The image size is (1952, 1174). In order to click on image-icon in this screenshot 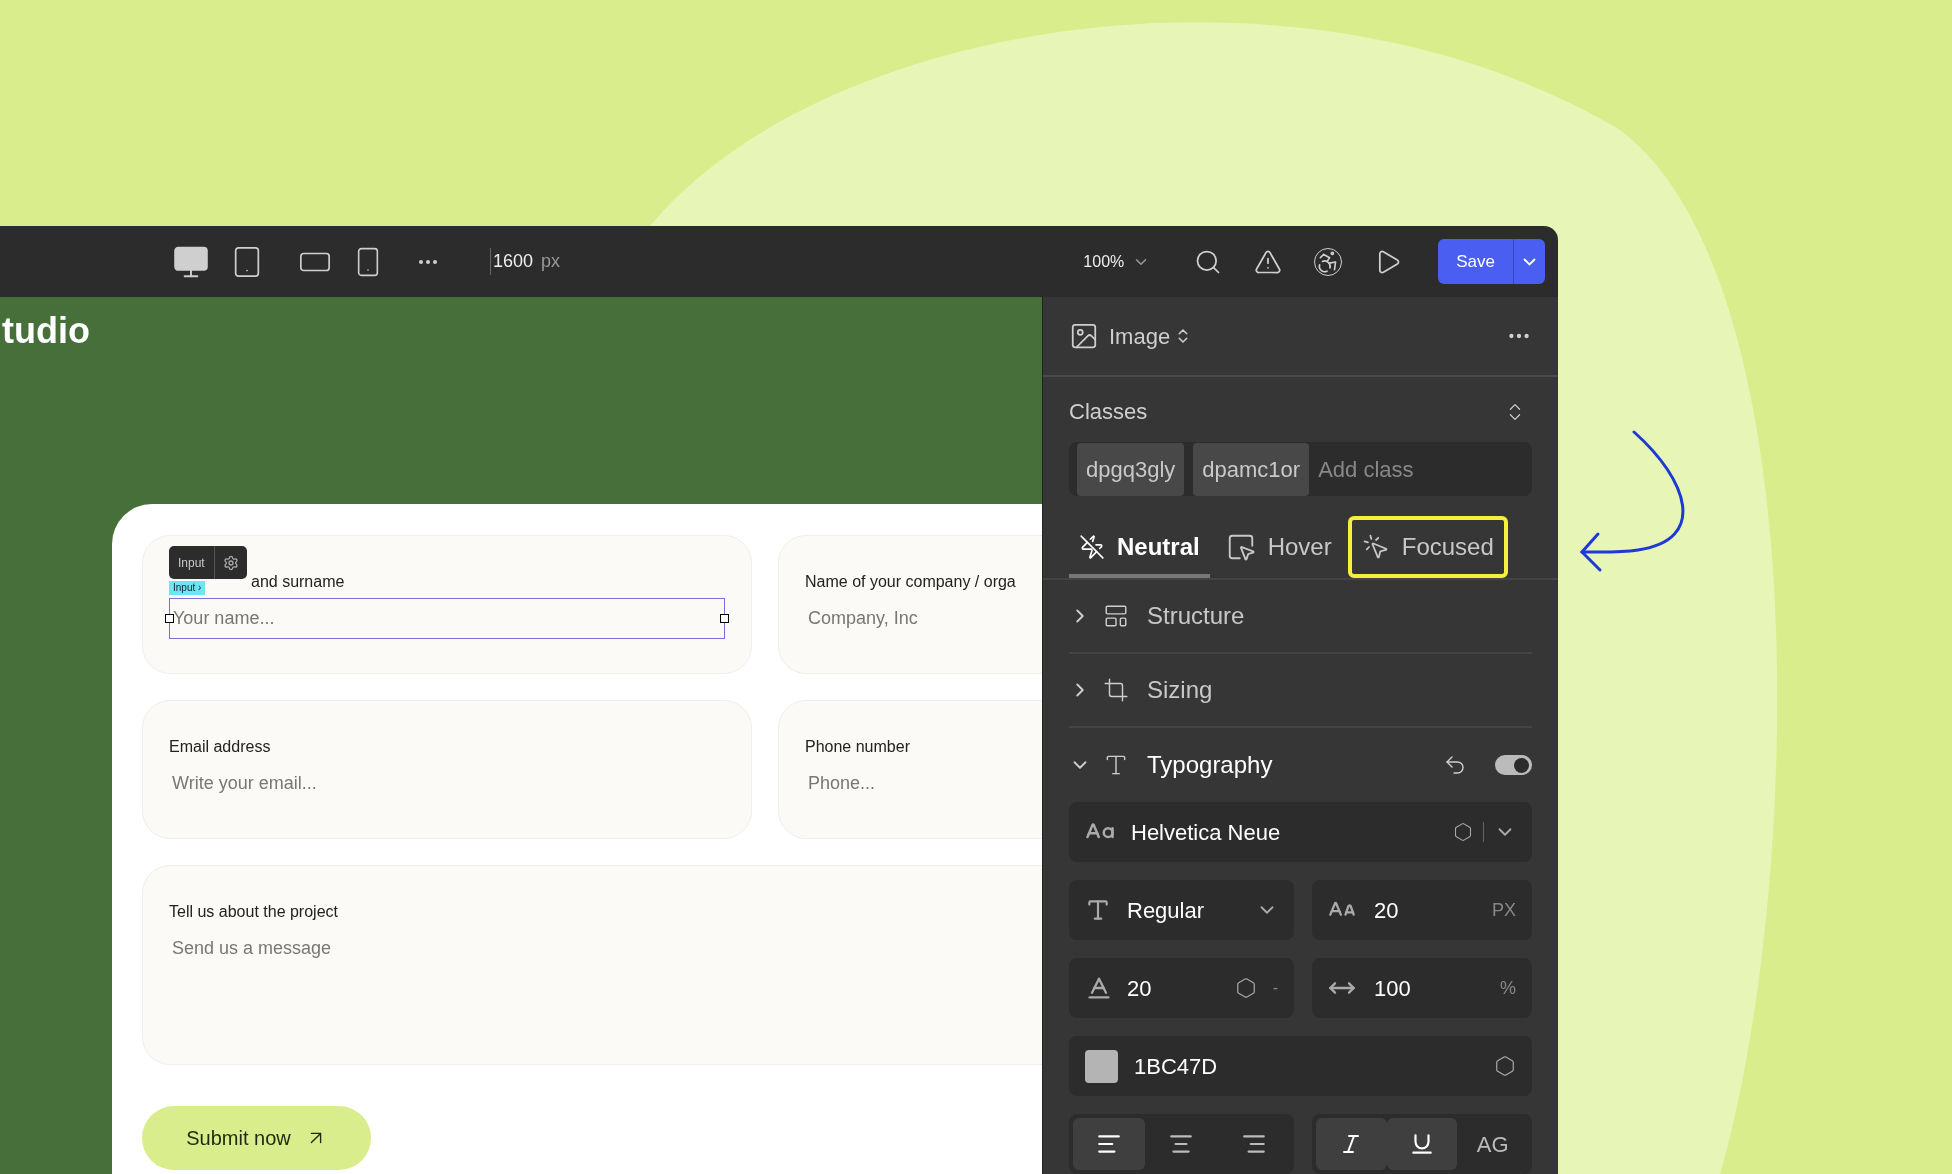, I will do `click(1084, 336)`.